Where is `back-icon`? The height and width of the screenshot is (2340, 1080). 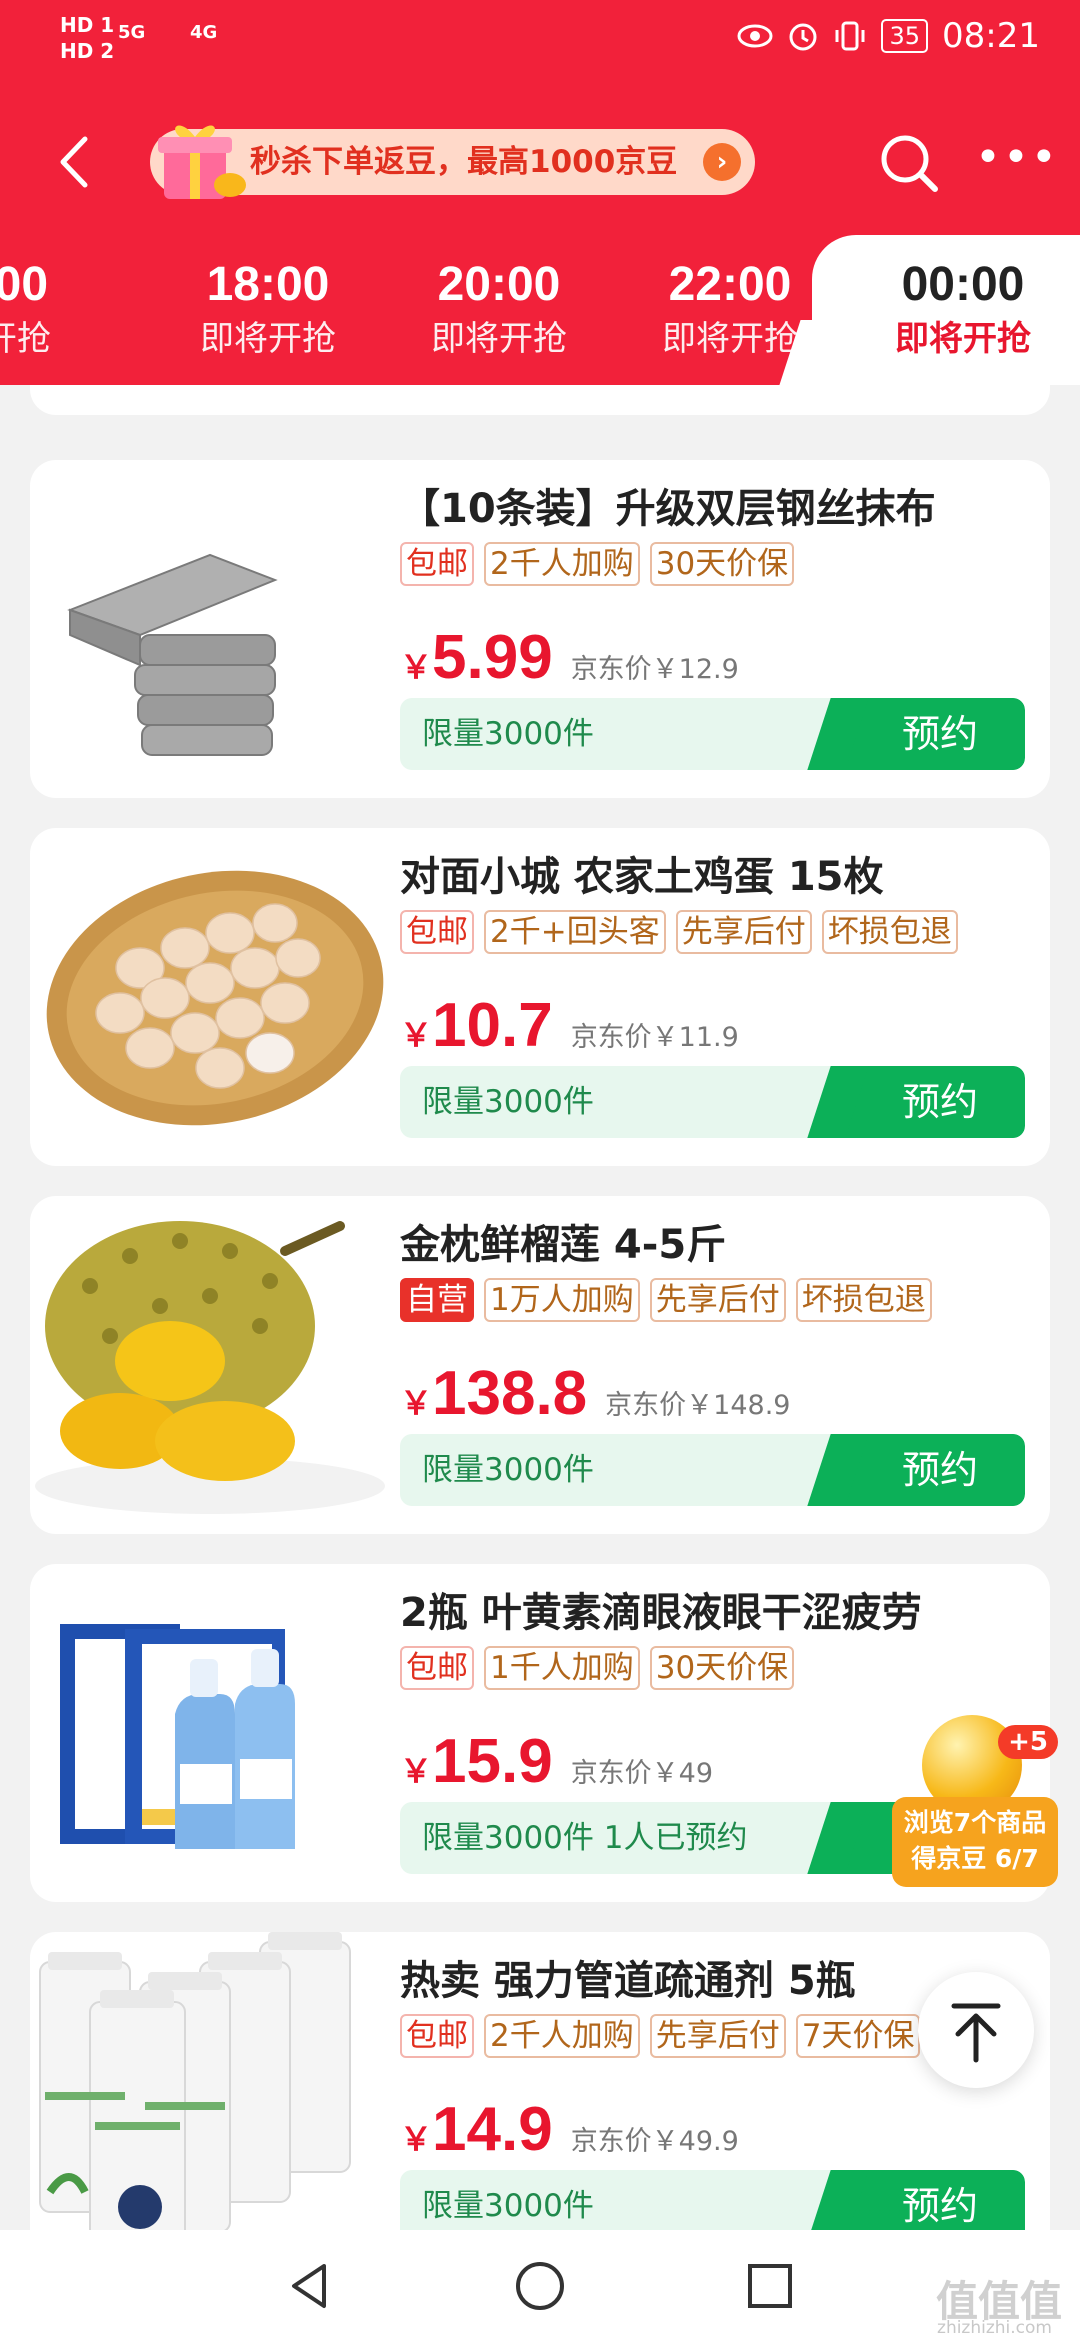
back-icon is located at coordinates (75, 162).